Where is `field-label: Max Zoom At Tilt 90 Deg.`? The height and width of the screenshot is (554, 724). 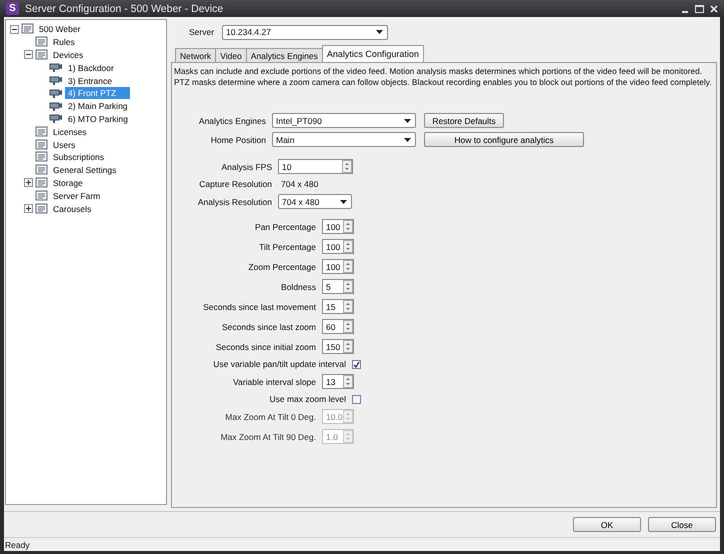
field-label: Max Zoom At Tilt 90 Deg. is located at coordinates (268, 437).